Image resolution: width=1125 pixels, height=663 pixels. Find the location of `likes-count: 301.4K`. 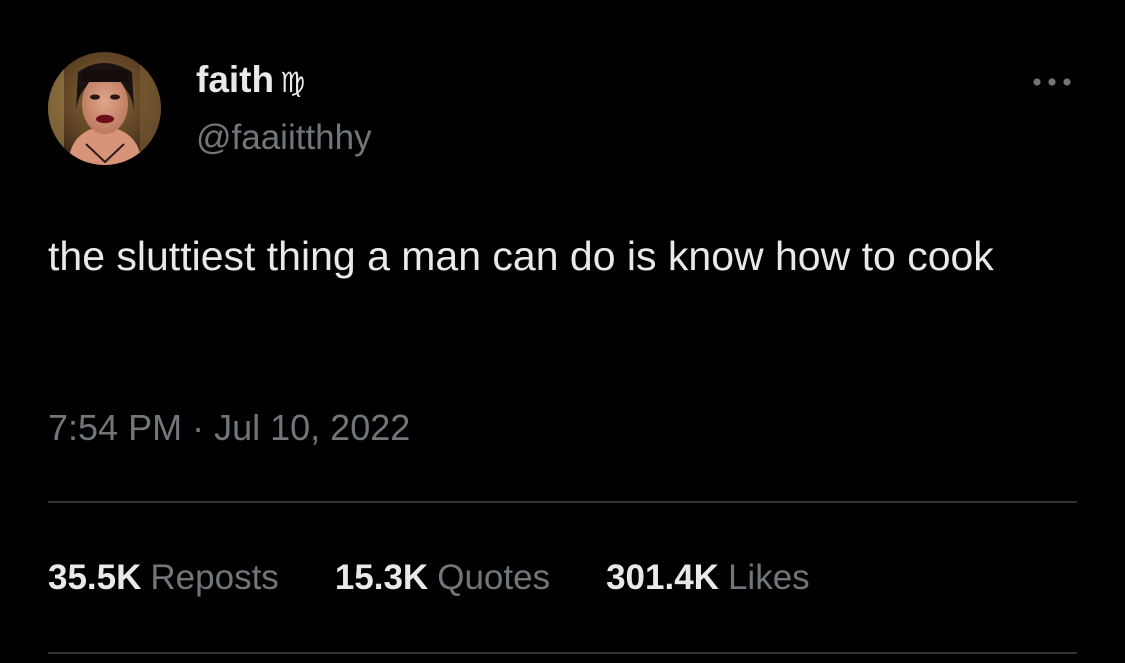

likes-count: 301.4K is located at coordinates (662, 577).